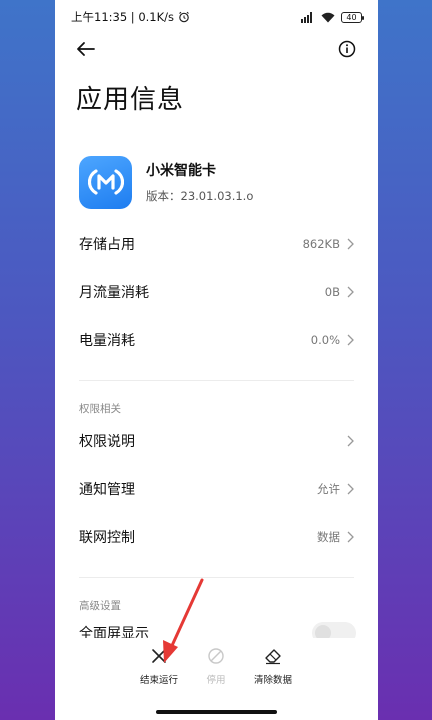 The image size is (432, 720). What do you see at coordinates (130, 100) in the screenshot?
I see `page-title: 应用信息` at bounding box center [130, 100].